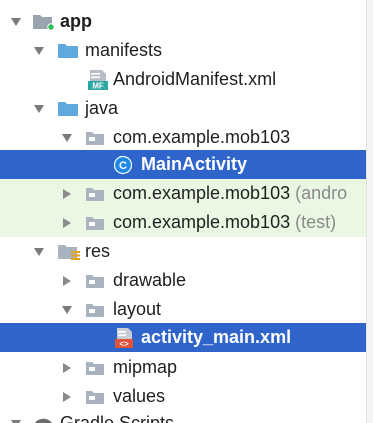 This screenshot has width=373, height=423. What do you see at coordinates (117, 418) in the screenshot?
I see `tree-item-label: Gradle Scripts` at bounding box center [117, 418].